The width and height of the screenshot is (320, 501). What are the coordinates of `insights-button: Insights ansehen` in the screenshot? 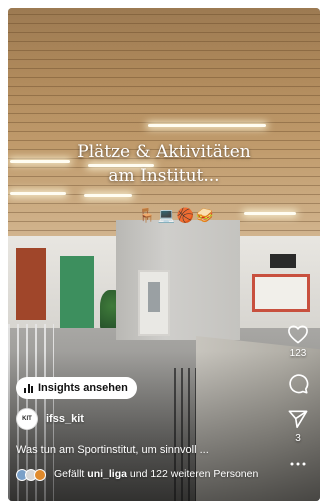 It's located at (76, 388).